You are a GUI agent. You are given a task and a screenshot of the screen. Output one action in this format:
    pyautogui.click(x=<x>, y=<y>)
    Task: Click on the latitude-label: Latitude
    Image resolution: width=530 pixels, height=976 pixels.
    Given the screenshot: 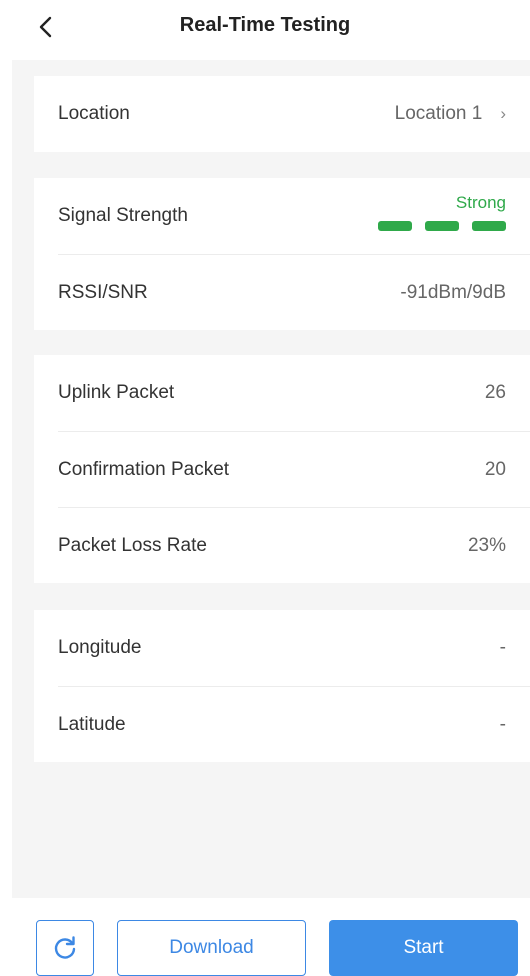 What is the action you would take?
    pyautogui.click(x=92, y=724)
    